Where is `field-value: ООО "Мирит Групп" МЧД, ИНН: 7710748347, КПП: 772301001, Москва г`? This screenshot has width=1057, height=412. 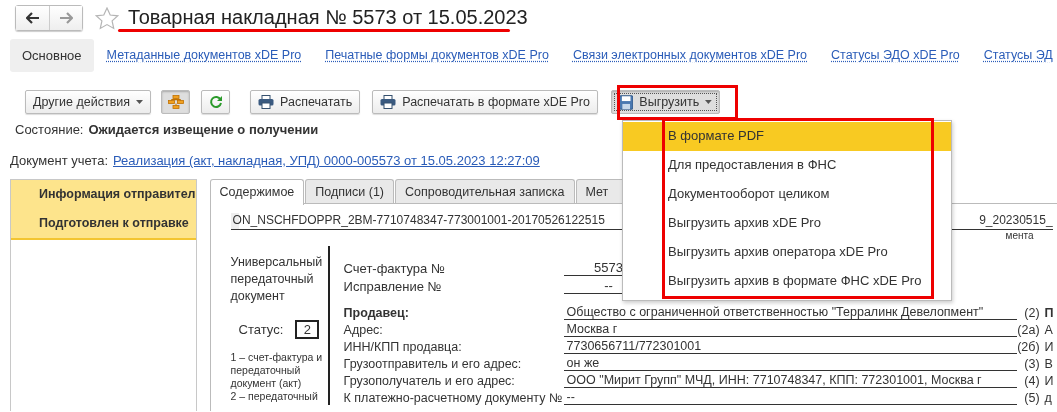
field-value: ООО "Мирит Групп" МЧД, ИНН: 7710748347, КПП: 772301001, Москва г is located at coordinates (790, 380).